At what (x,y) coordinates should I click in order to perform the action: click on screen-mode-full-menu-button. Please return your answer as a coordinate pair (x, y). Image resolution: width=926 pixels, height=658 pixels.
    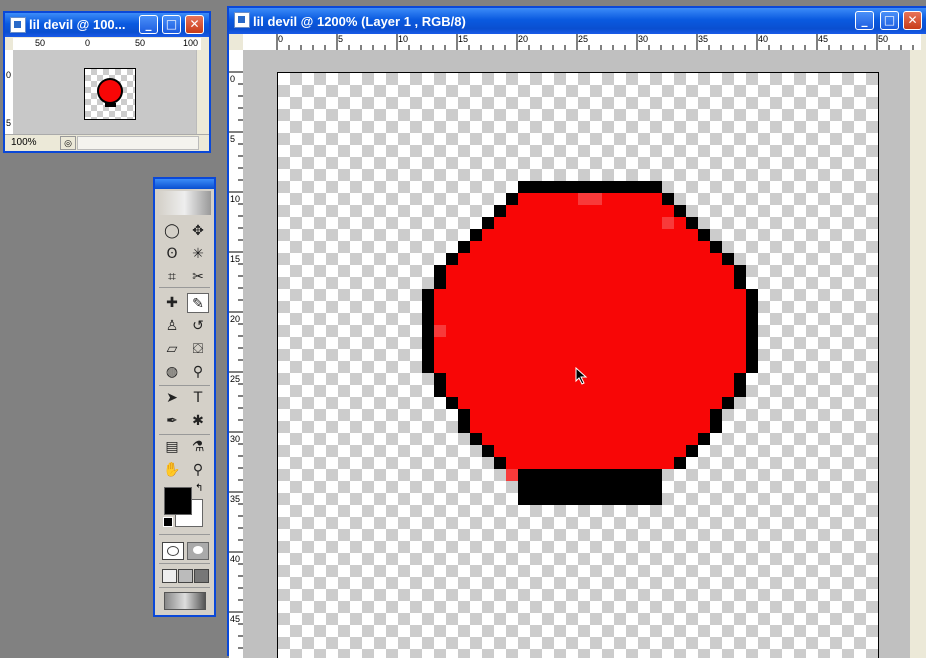
    Looking at the image, I should click on (185, 576).